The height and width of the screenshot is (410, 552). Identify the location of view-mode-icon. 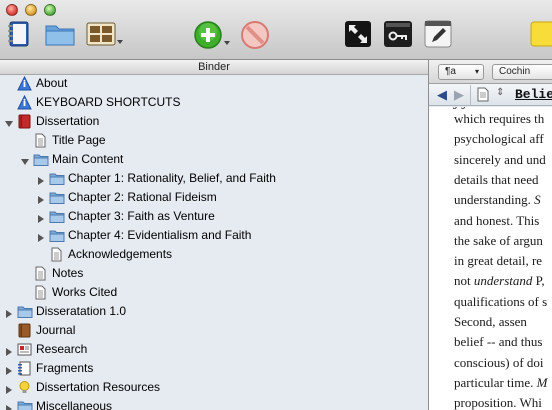
(105, 34).